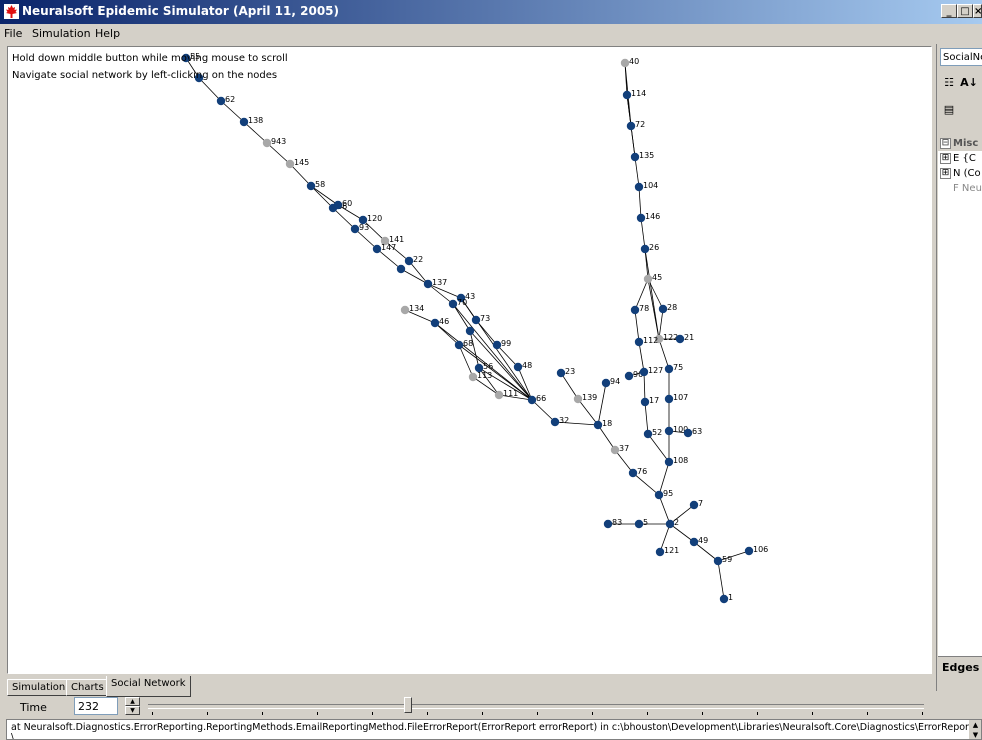 The height and width of the screenshot is (740, 982). I want to click on minimize-button: _, so click(949, 11).